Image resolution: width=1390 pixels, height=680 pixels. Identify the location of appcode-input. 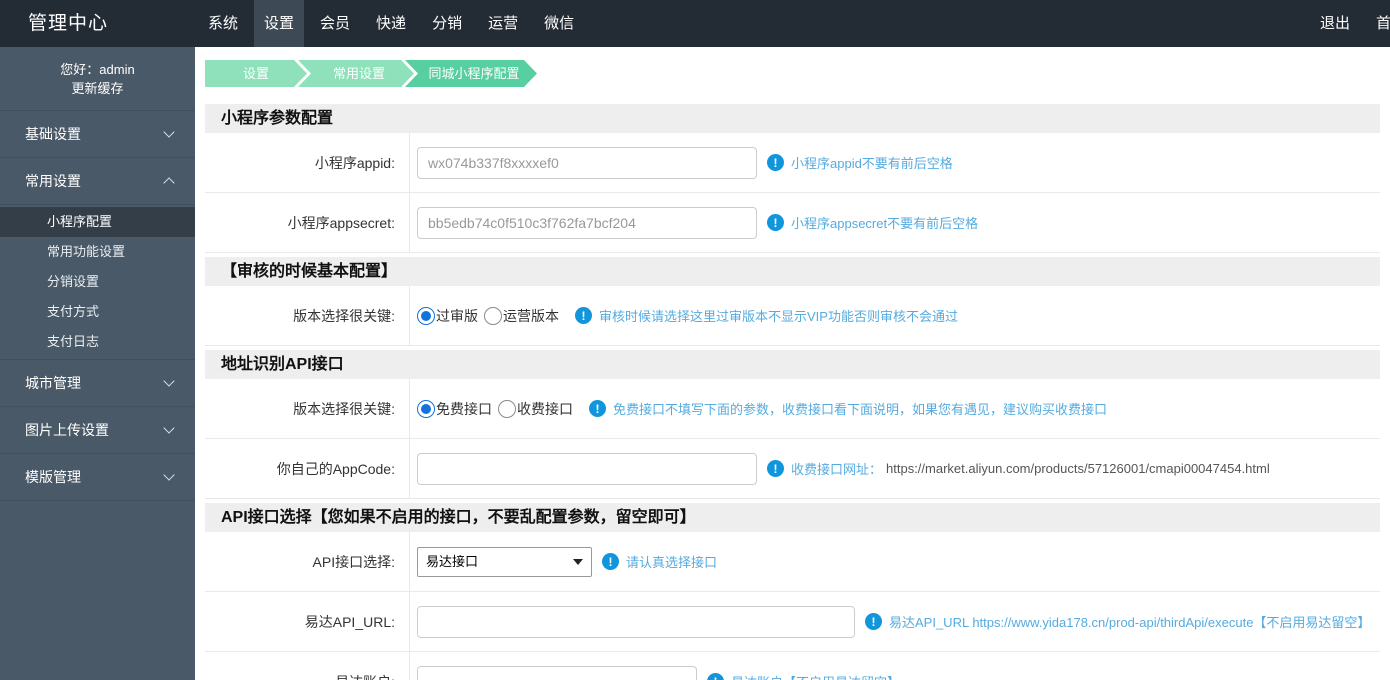
(587, 468).